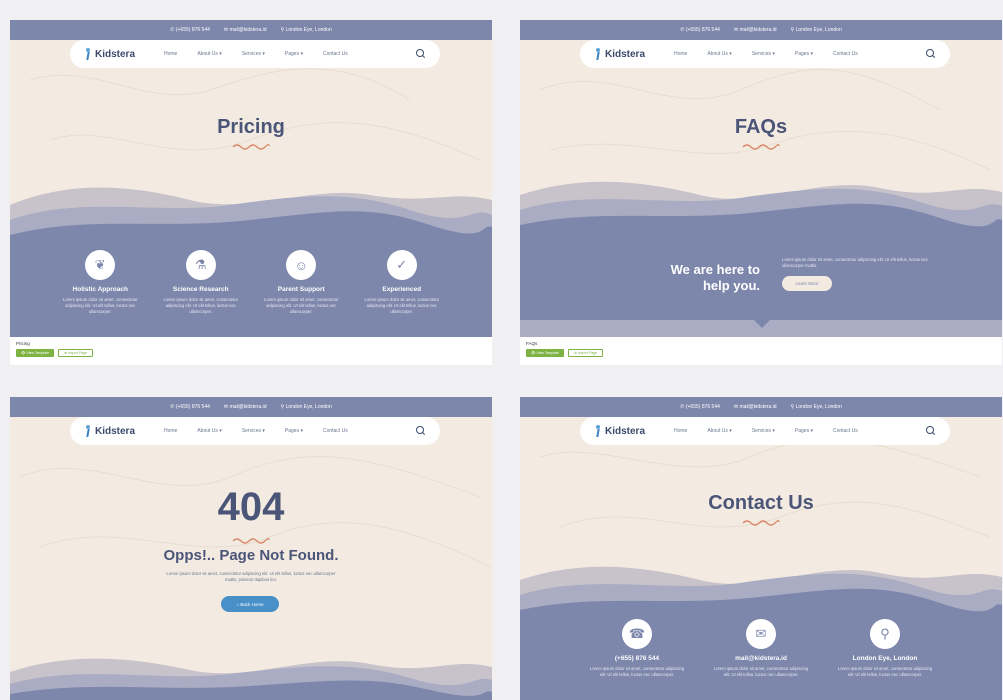 This screenshot has width=1003, height=700. I want to click on error-code: 404, so click(251, 507).